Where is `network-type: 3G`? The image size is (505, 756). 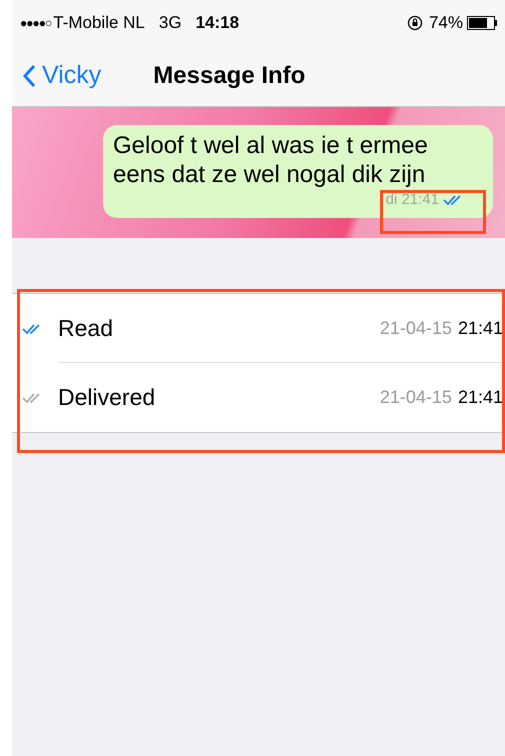 network-type: 3G is located at coordinates (170, 23).